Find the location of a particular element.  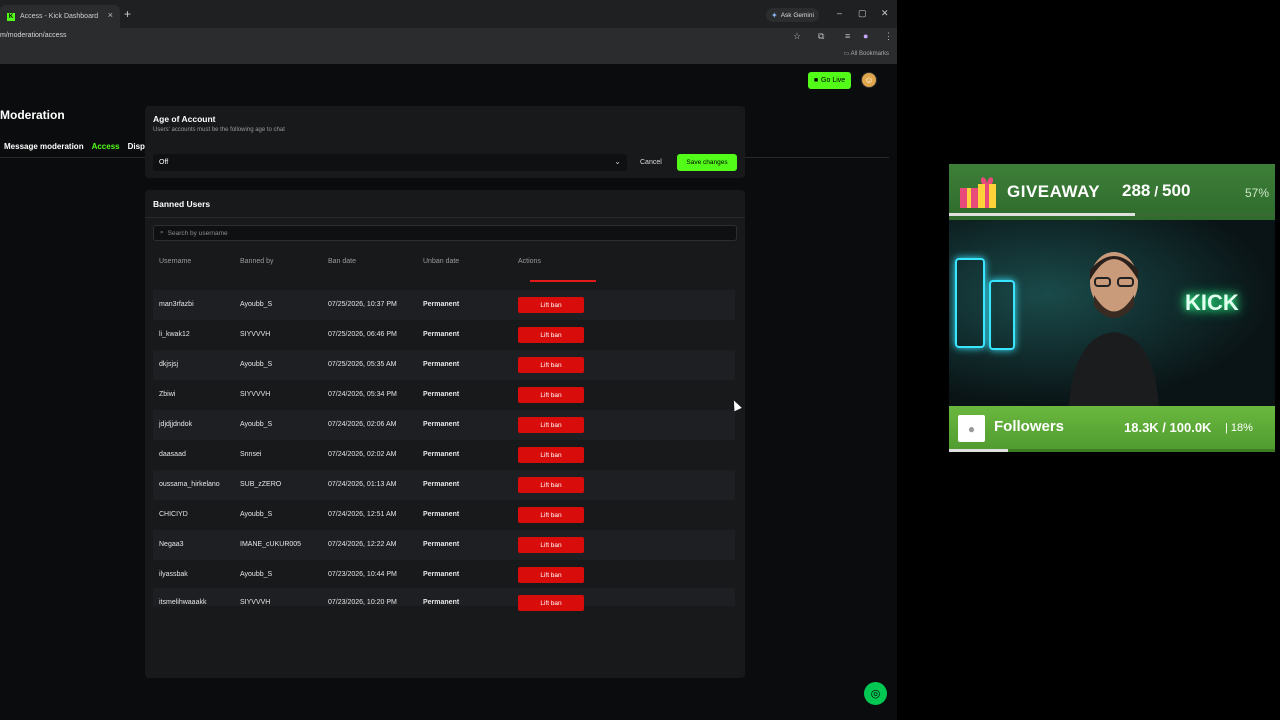

column-header: Unban date is located at coordinates (441, 261).